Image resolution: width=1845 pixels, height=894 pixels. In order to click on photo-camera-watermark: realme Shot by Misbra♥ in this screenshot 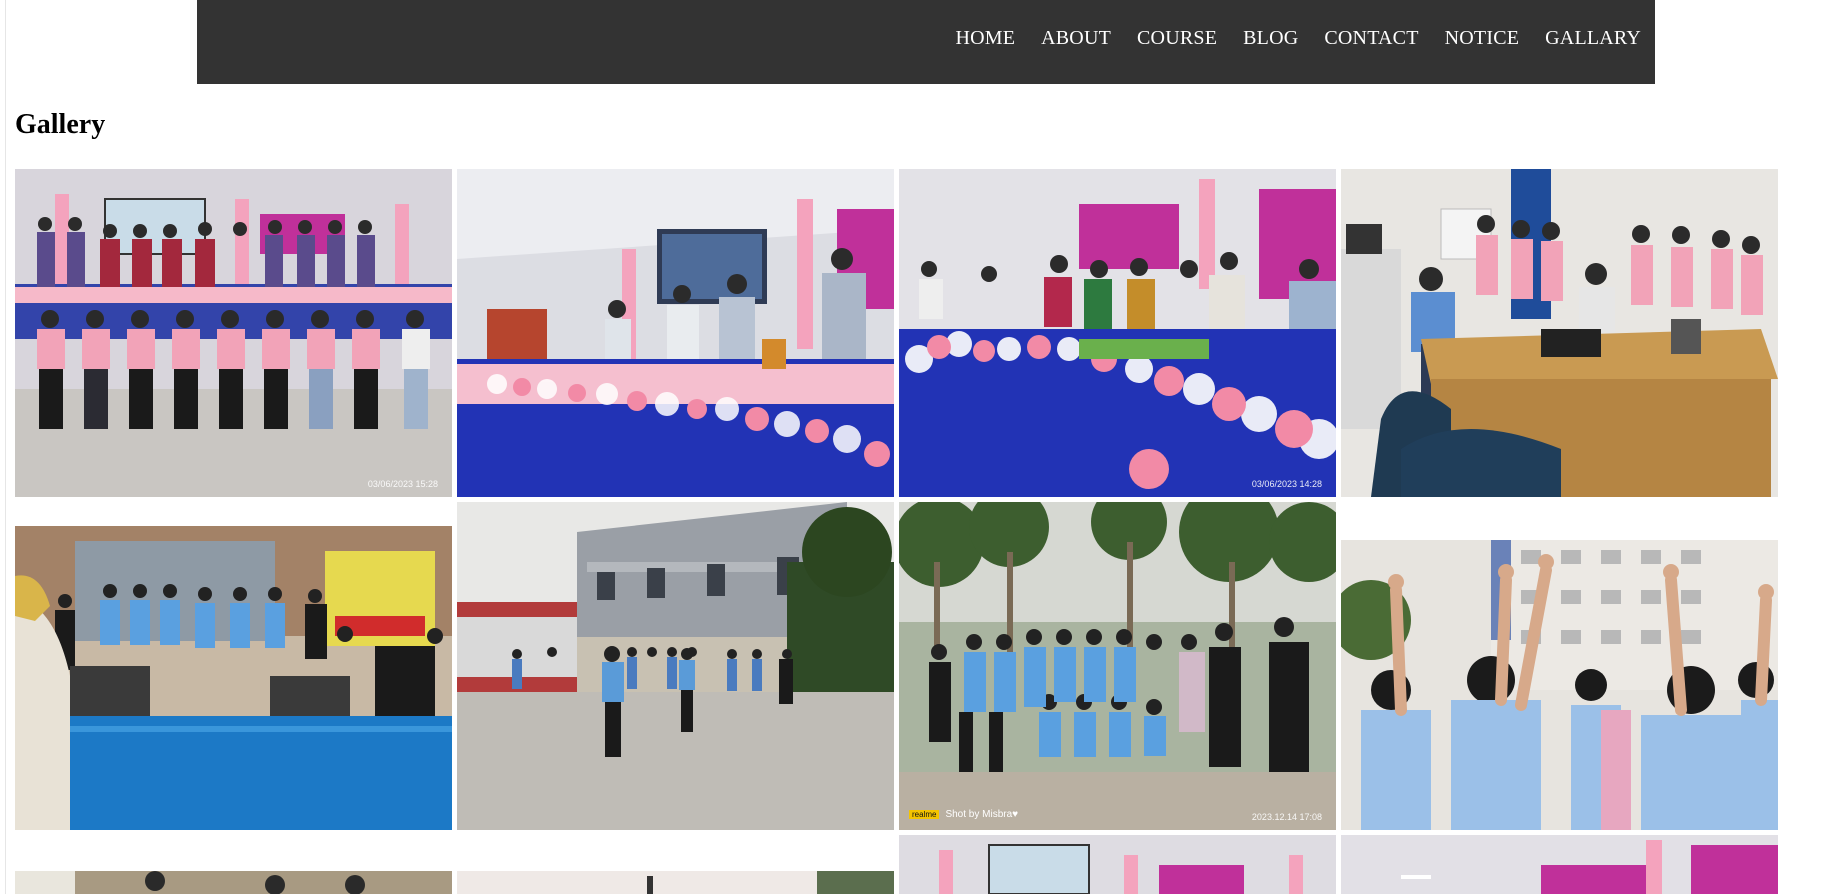, I will do `click(963, 814)`.